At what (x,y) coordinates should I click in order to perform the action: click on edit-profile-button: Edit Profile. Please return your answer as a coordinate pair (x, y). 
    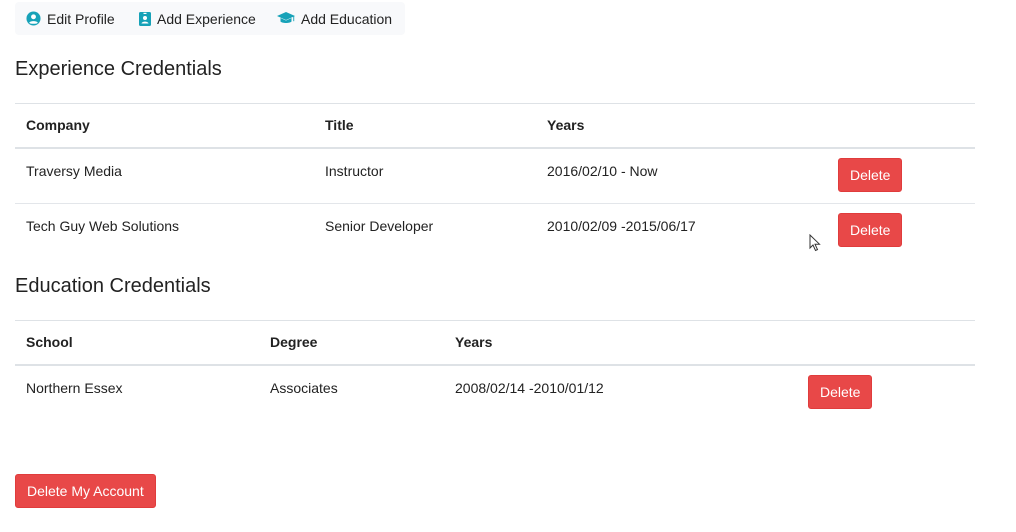
    Looking at the image, I should click on (70, 18).